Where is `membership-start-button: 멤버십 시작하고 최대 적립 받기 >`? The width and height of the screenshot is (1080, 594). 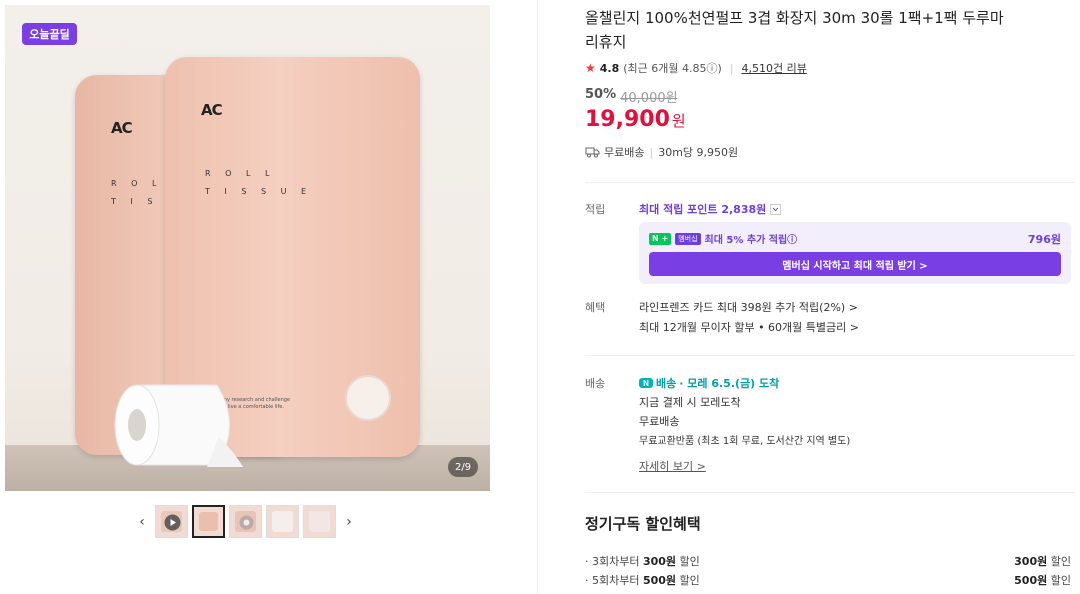 membership-start-button: 멤버십 시작하고 최대 적립 받기 > is located at coordinates (855, 264).